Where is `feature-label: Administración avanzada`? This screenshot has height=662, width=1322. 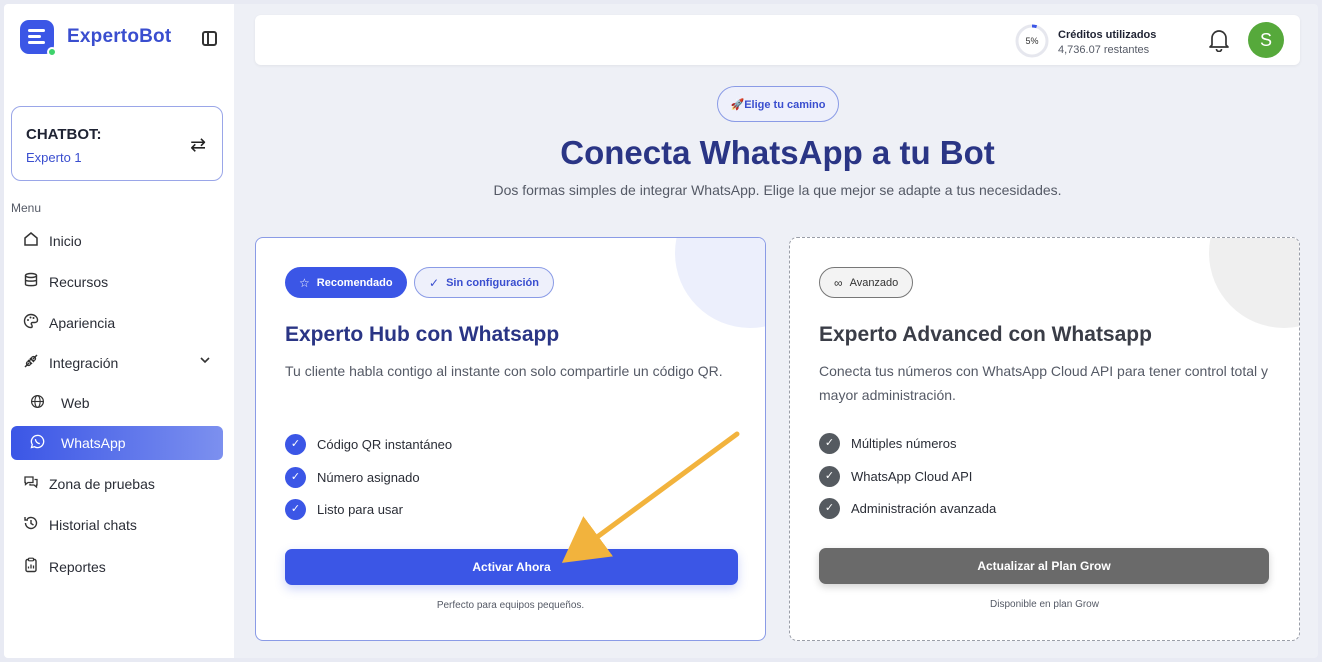 feature-label: Administración avanzada is located at coordinates (924, 508).